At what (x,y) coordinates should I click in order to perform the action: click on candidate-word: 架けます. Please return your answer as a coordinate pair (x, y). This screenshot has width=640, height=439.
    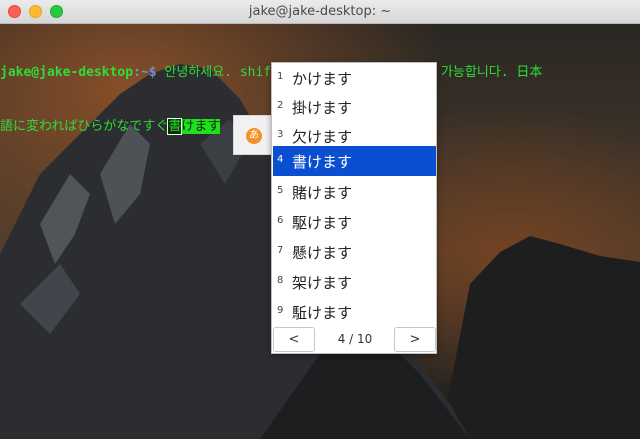
    Looking at the image, I should click on (322, 283).